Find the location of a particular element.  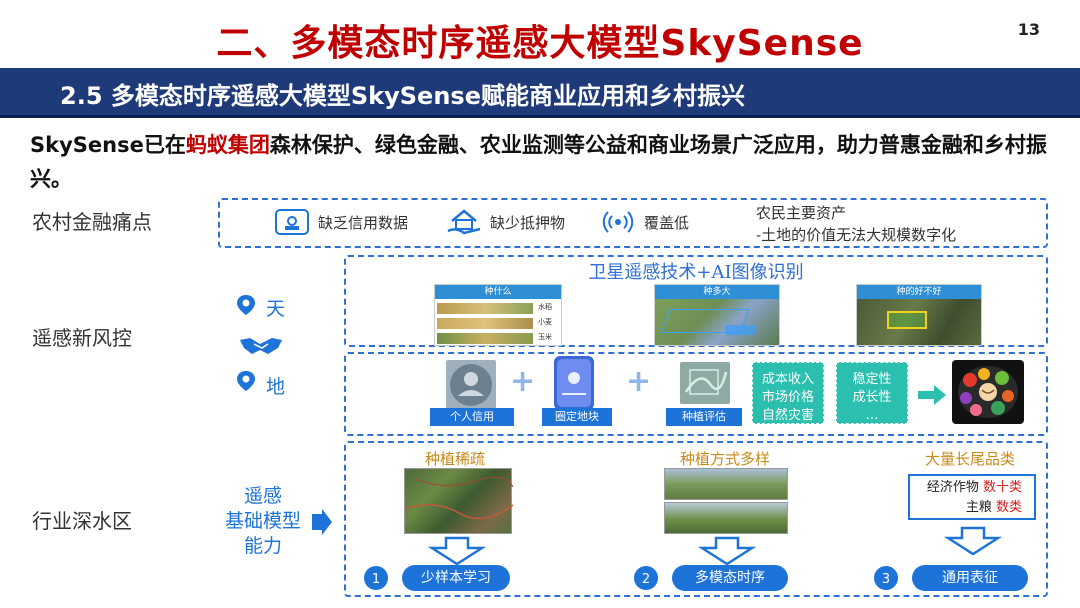

tag-delimit-plot: 圈定地块 is located at coordinates (577, 417).